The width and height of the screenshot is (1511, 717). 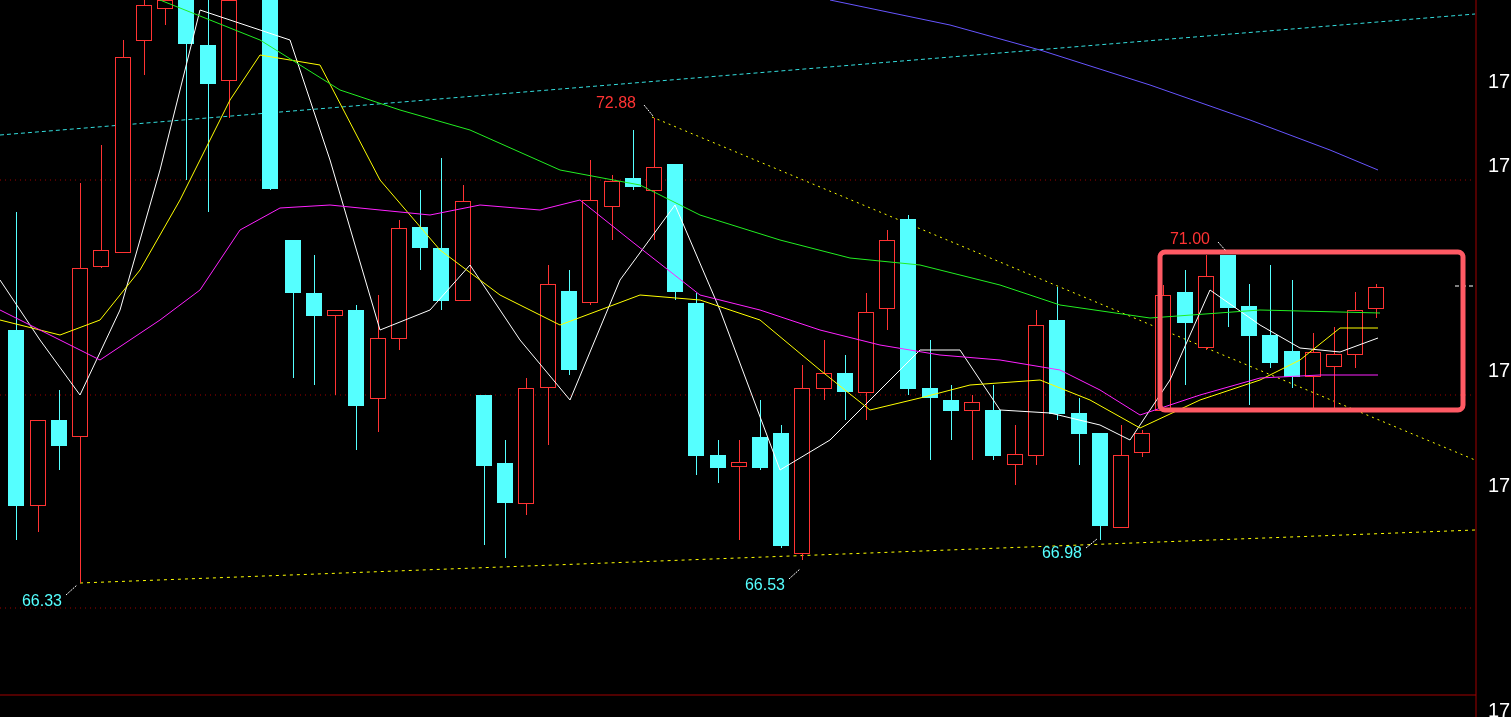 What do you see at coordinates (1465, 286) in the screenshot?
I see `price-marker-line` at bounding box center [1465, 286].